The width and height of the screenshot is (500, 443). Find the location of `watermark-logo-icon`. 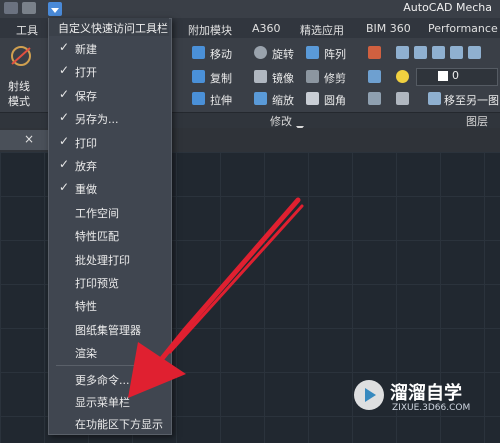

watermark-logo-icon is located at coordinates (369, 395).